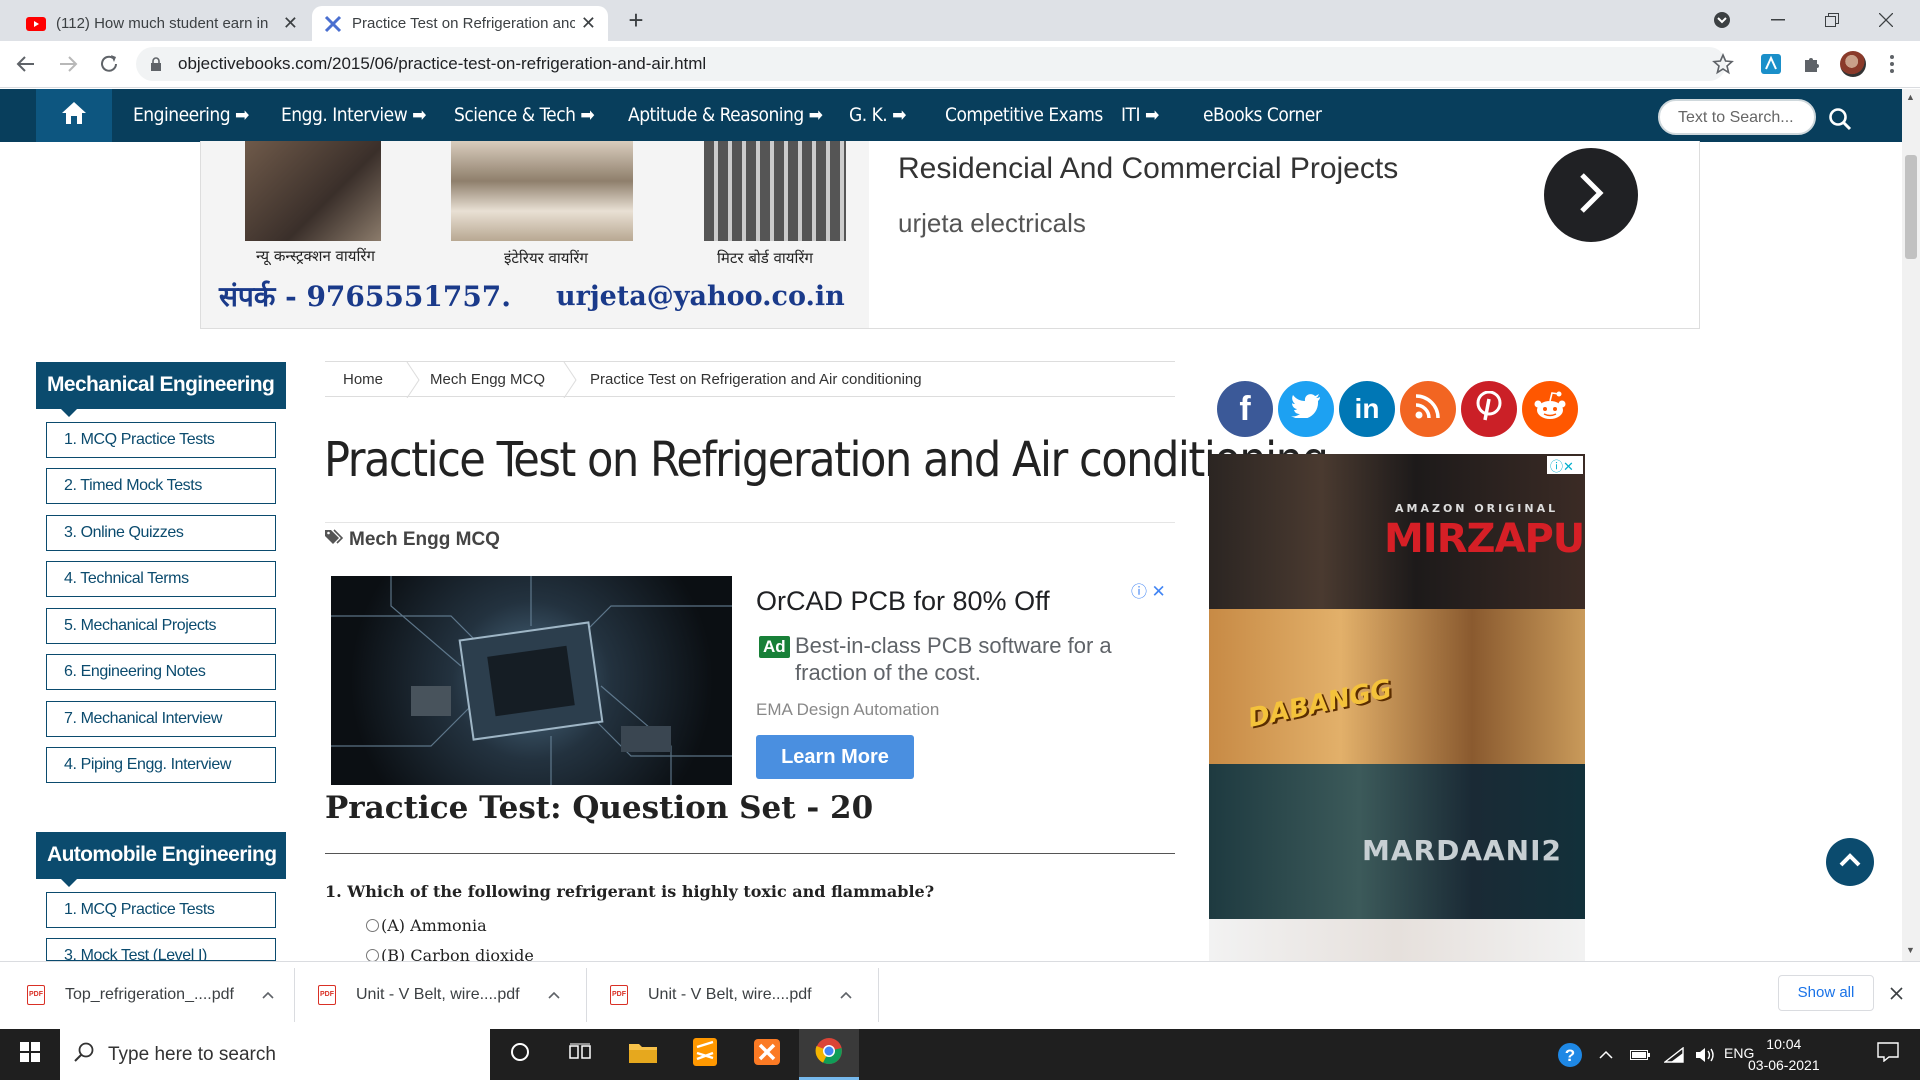 The height and width of the screenshot is (1080, 1920). Describe the element at coordinates (636, 21) in the screenshot. I see `new-tab-button: +` at that location.